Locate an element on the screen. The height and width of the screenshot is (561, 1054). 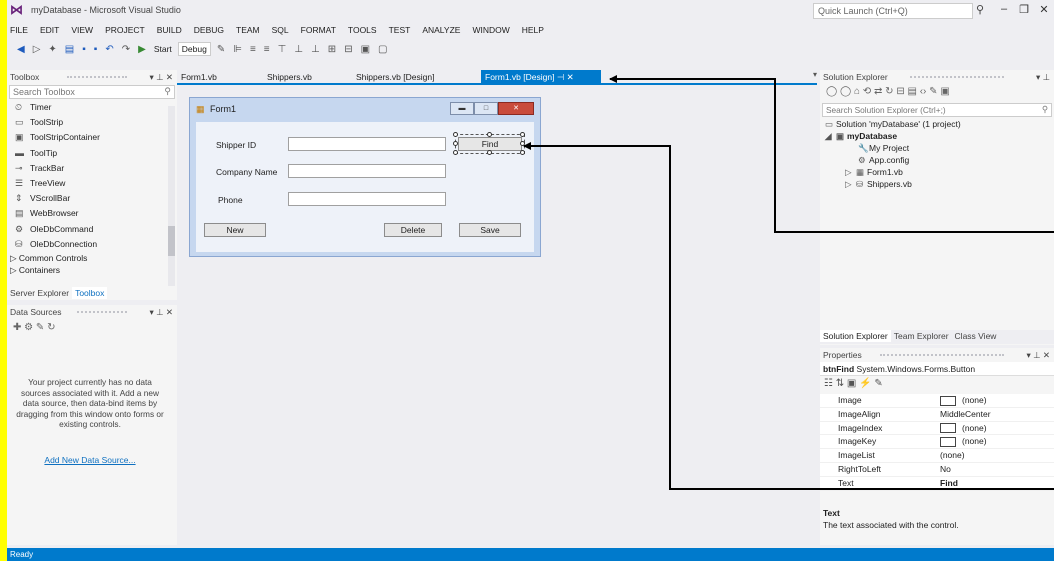
panel-controls-icon: ▾ ⊥ is located at coordinates (1043, 77).